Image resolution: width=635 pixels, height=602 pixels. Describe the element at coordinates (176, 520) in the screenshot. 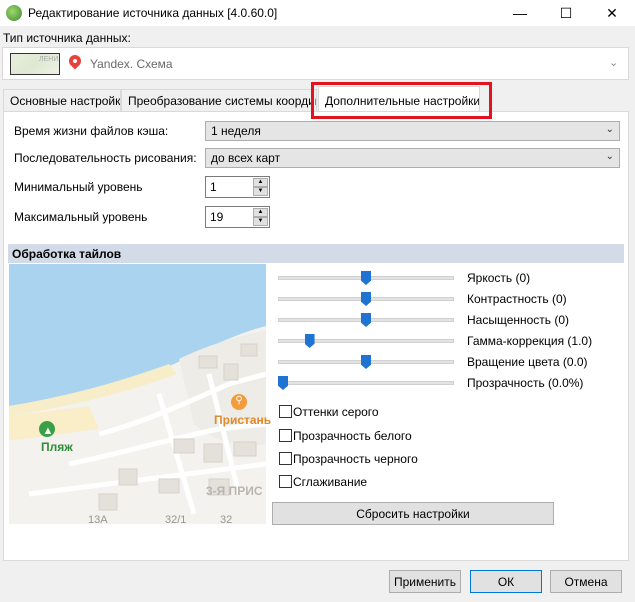

I see `map-label-house: 32/1` at that location.